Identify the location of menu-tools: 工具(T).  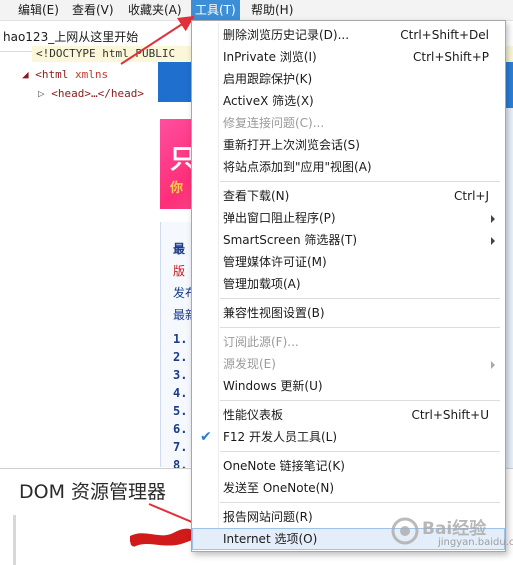
(215, 10).